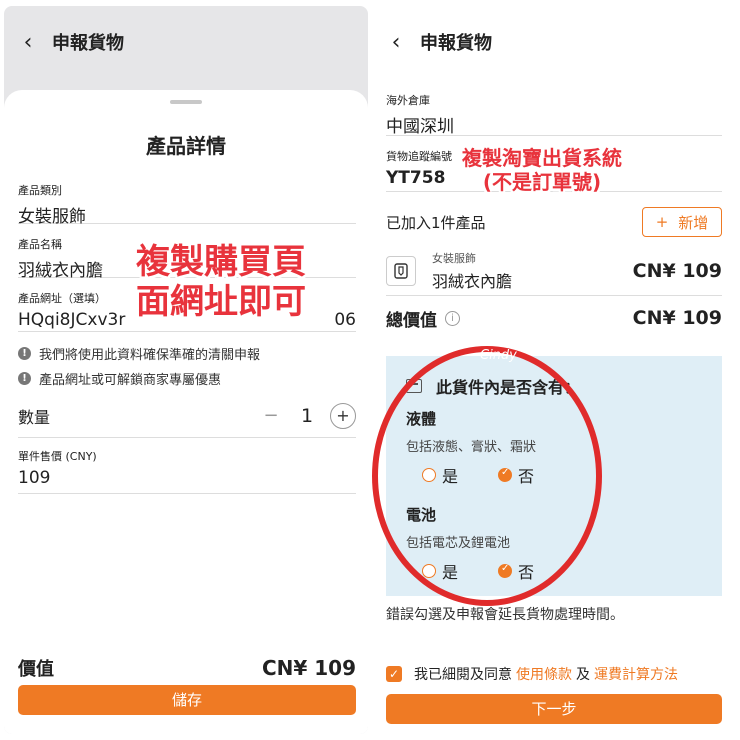 The image size is (740, 740). I want to click on agree-and: 及, so click(583, 675).